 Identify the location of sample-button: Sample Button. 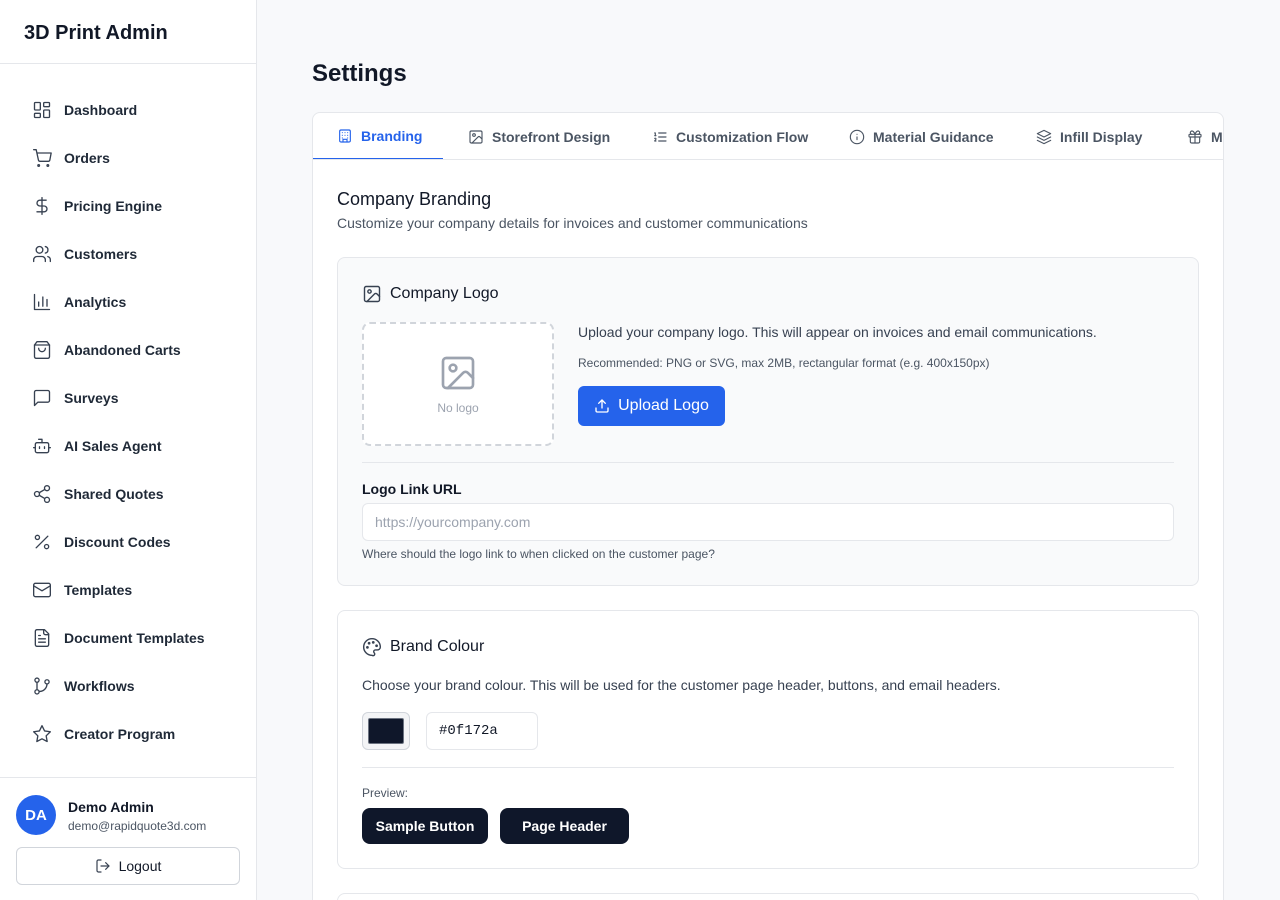
(425, 826).